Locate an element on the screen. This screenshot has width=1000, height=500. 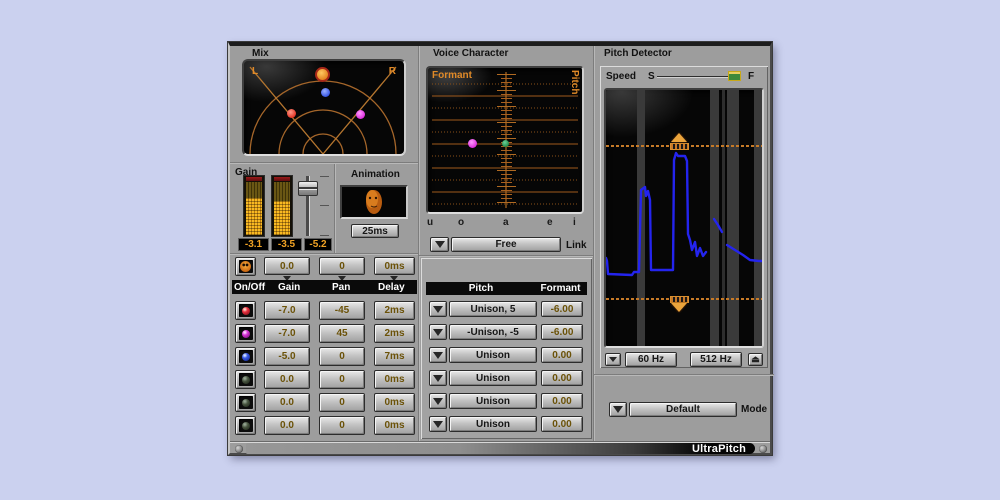
mix-dot-red-voice is located at coordinates (291, 113).